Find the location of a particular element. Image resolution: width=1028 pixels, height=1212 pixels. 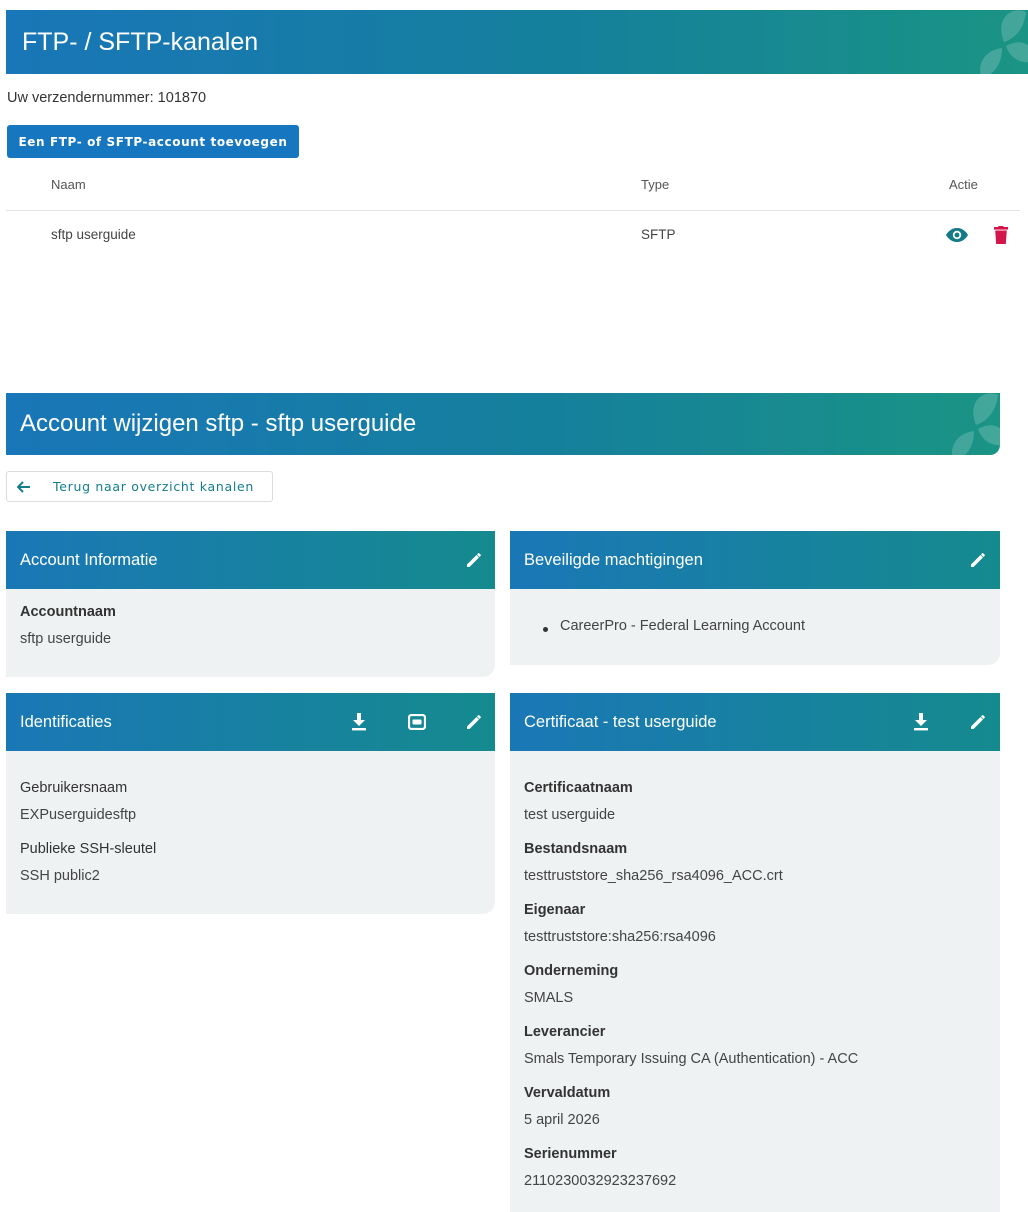

ssh-key-label: Publieke SSH-sleutel is located at coordinates (88, 849).